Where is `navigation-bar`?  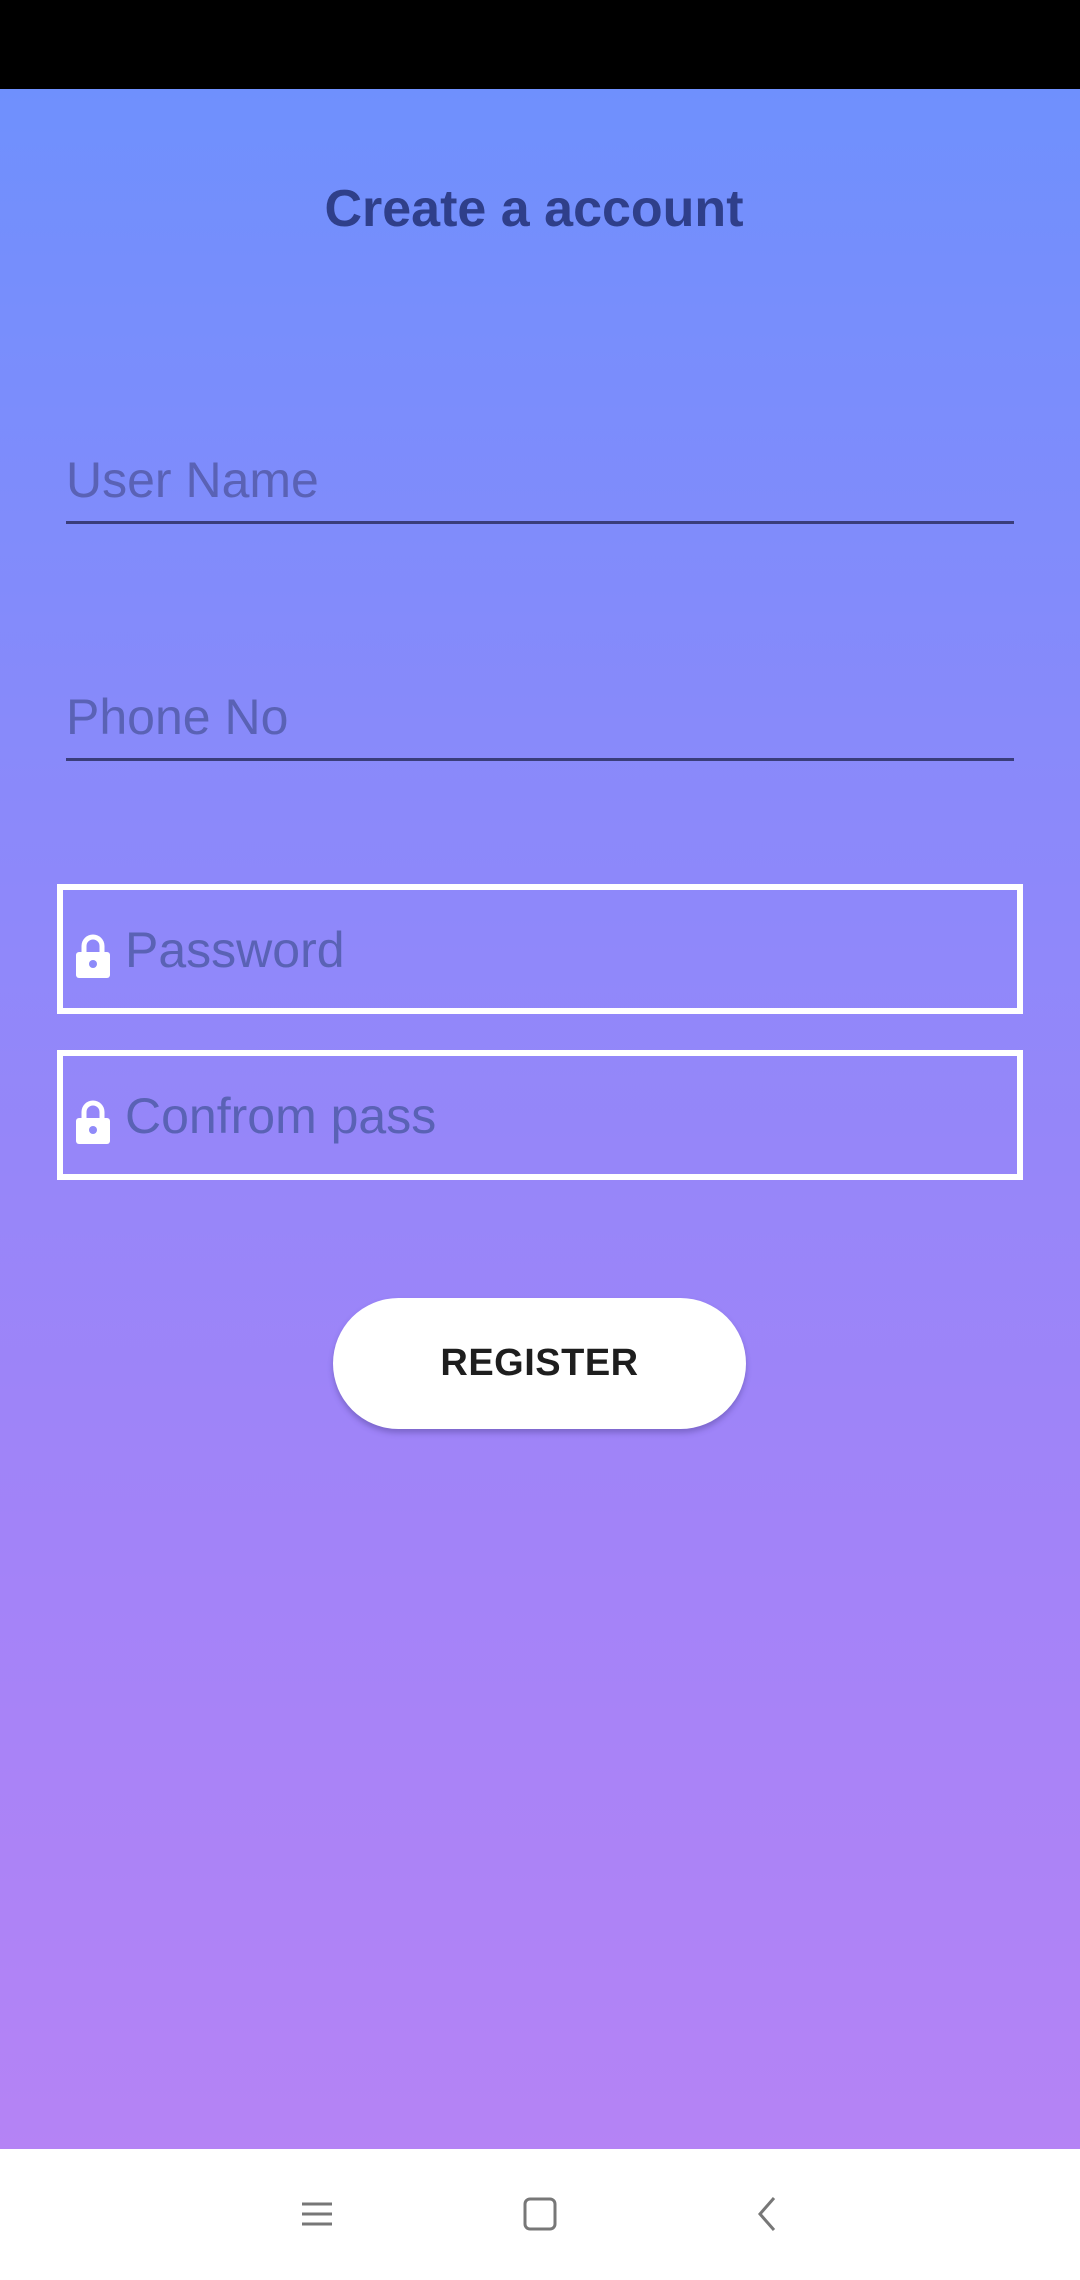 navigation-bar is located at coordinates (540, 2214).